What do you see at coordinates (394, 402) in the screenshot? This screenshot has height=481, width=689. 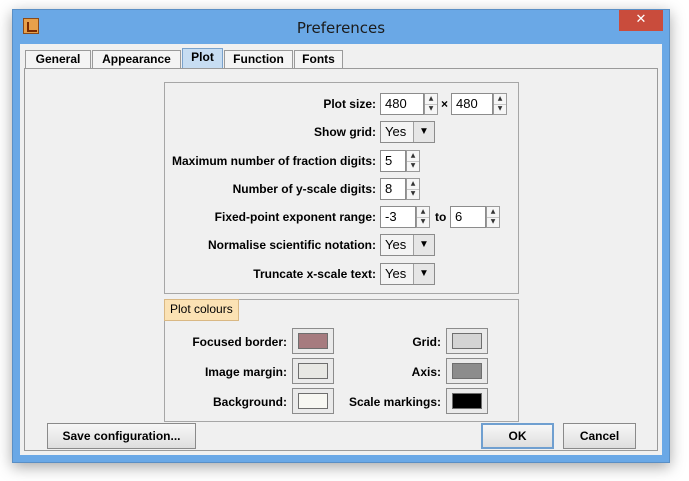 I see `scale-markings-label: Scale markings:` at bounding box center [394, 402].